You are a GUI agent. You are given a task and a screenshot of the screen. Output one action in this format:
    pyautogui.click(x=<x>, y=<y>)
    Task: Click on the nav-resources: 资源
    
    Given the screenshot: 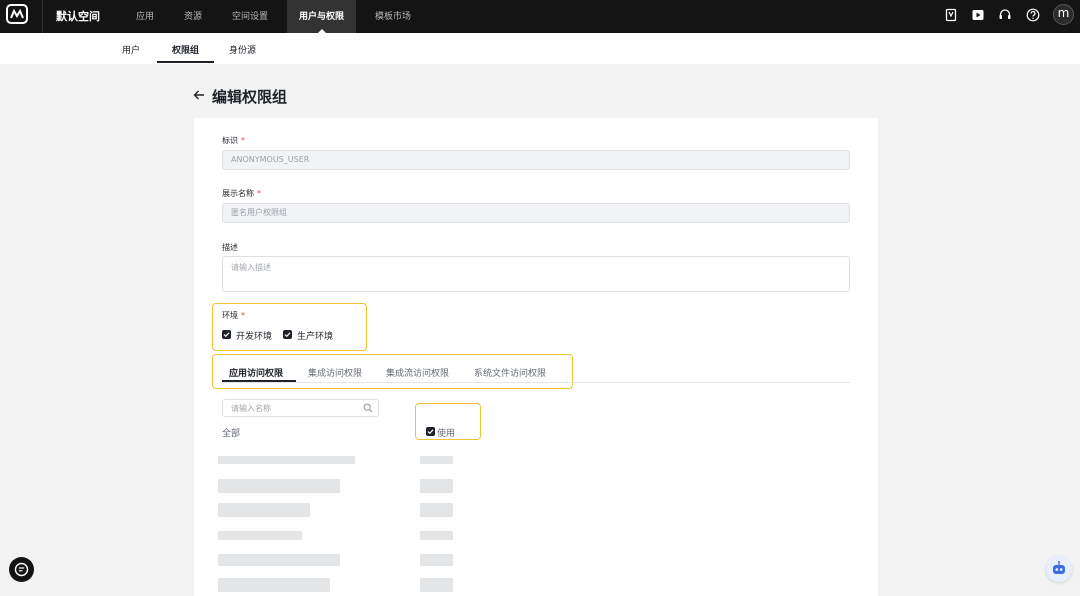 What is the action you would take?
    pyautogui.click(x=193, y=15)
    